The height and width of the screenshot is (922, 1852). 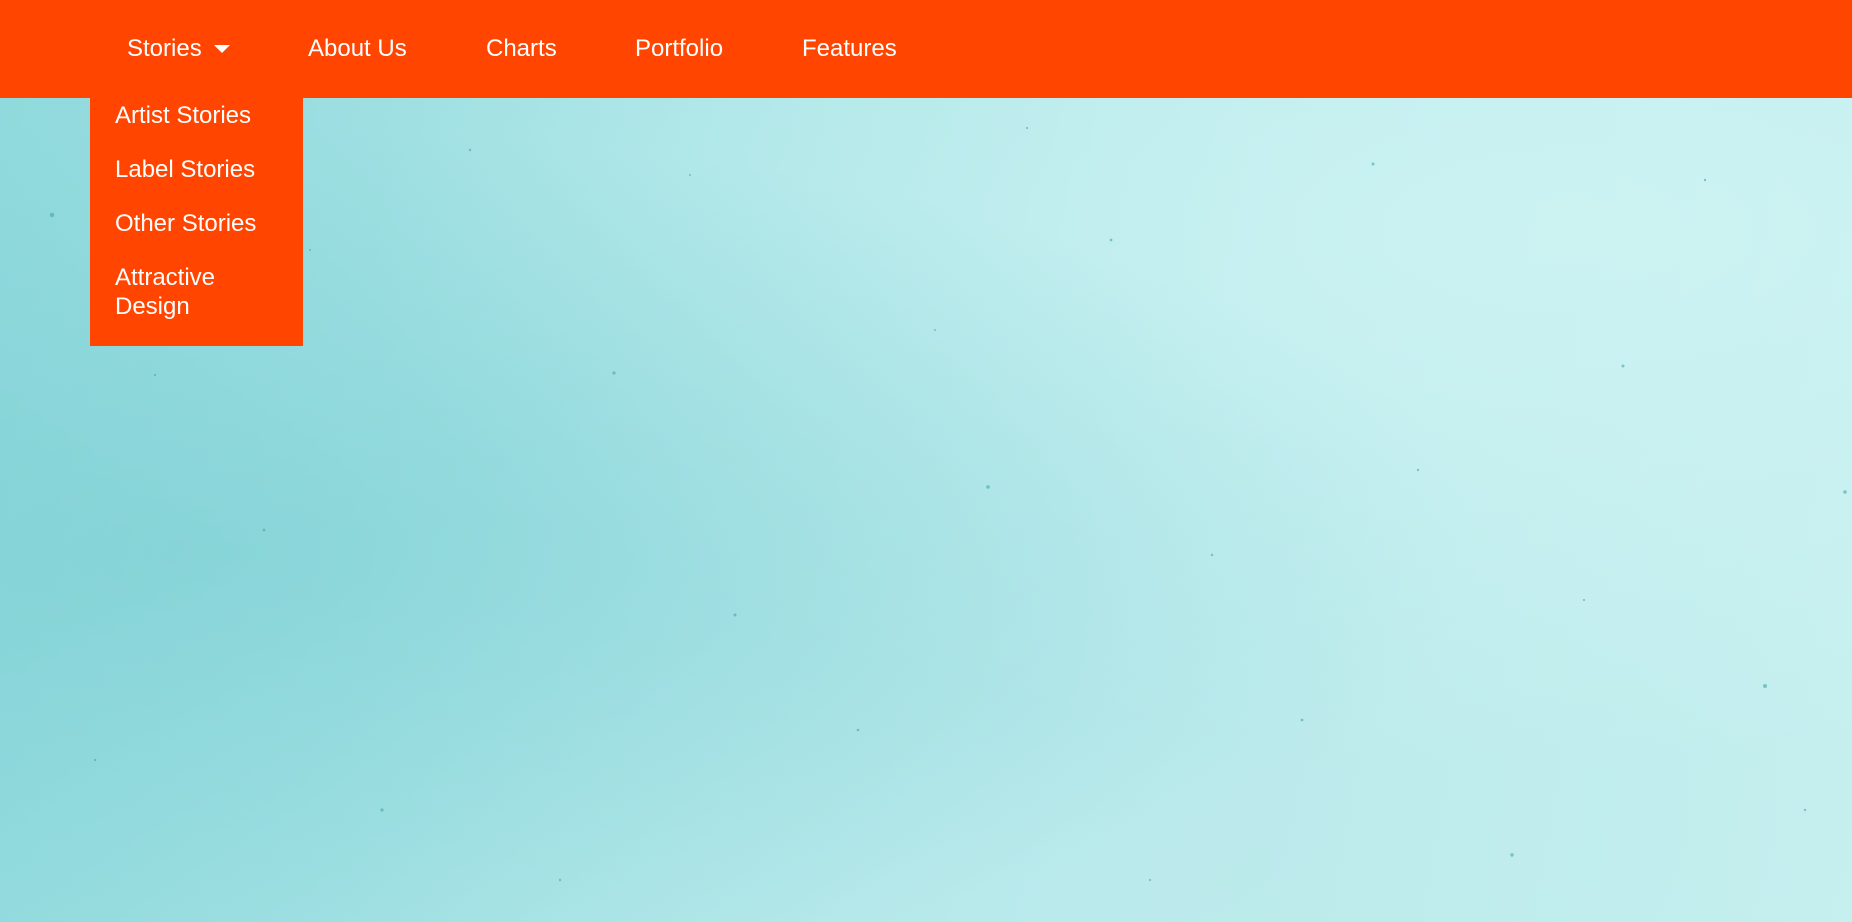 I want to click on caret-down-icon, so click(x=221, y=48).